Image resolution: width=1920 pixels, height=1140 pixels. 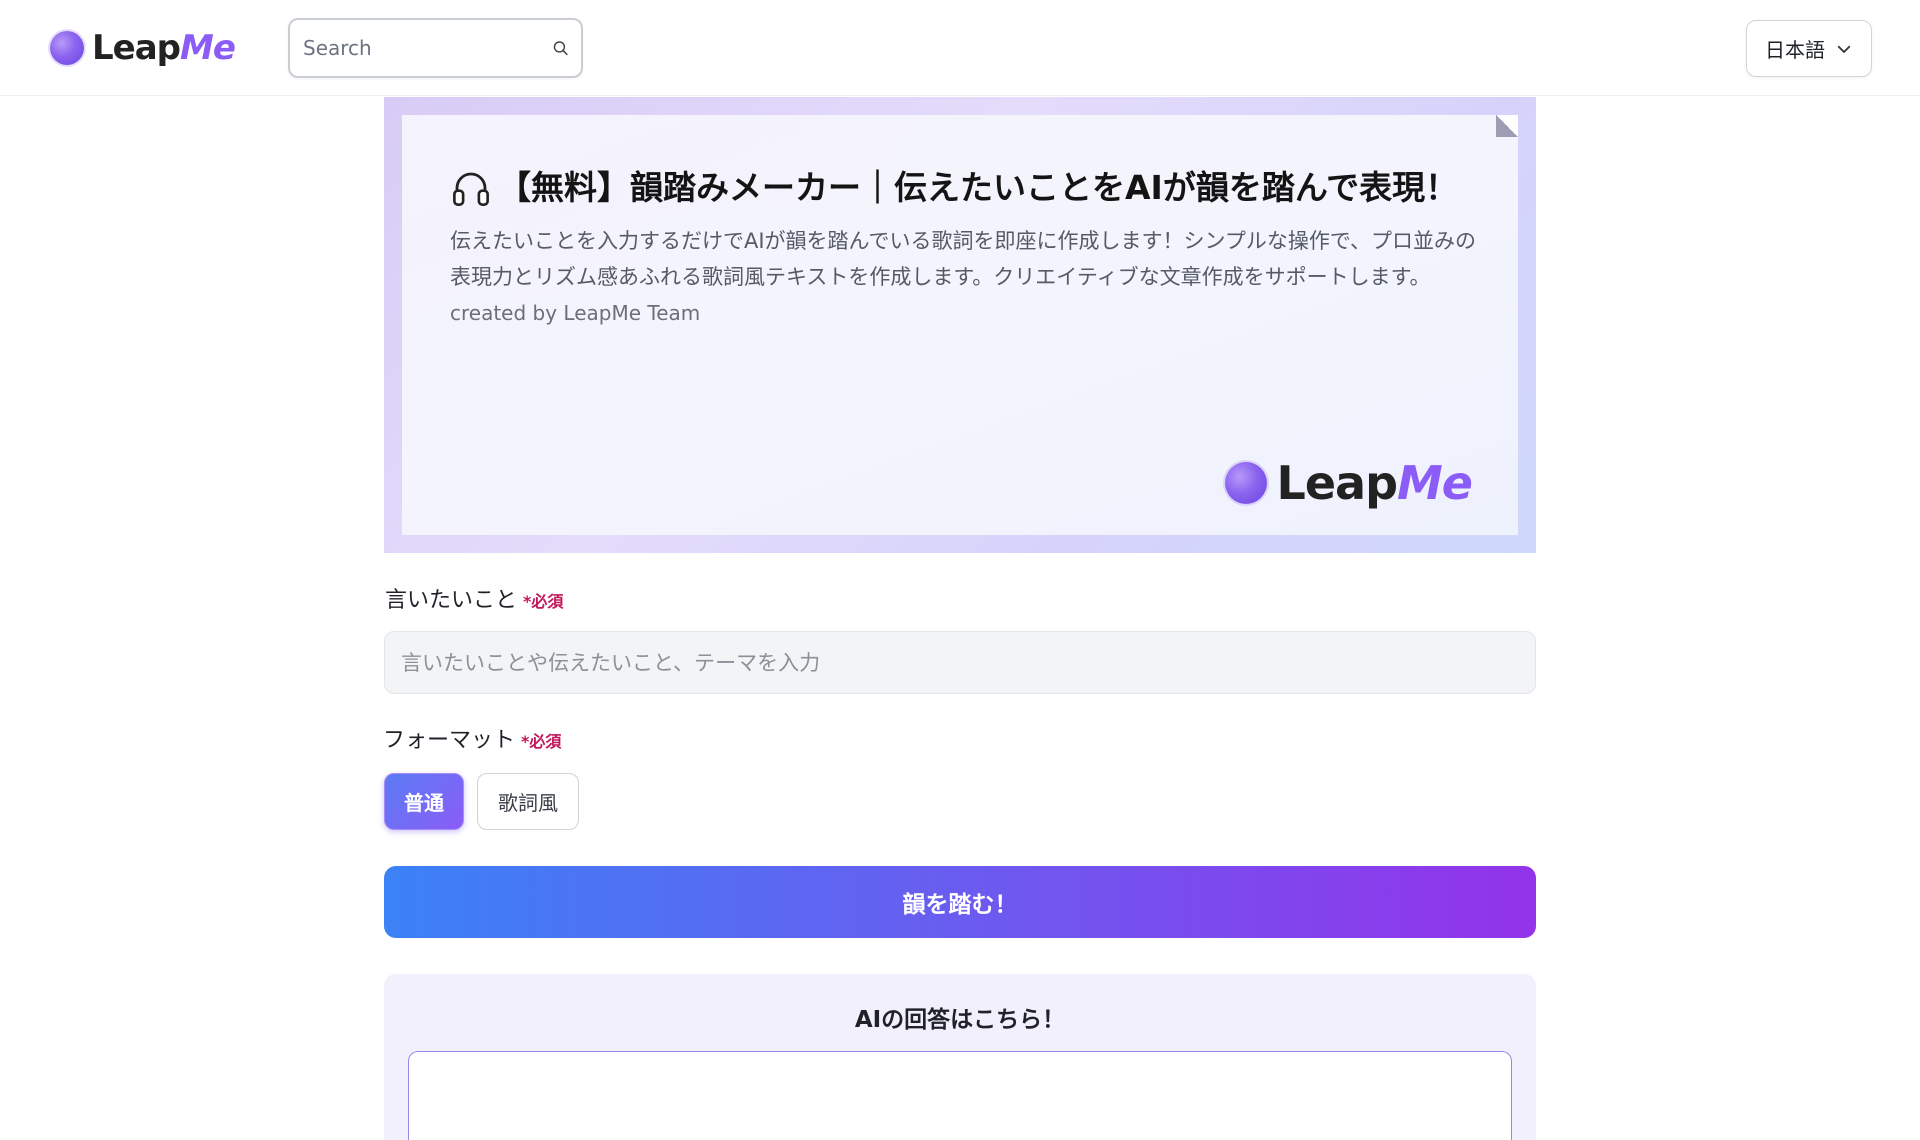 What do you see at coordinates (560, 48) in the screenshot?
I see `search-icon` at bounding box center [560, 48].